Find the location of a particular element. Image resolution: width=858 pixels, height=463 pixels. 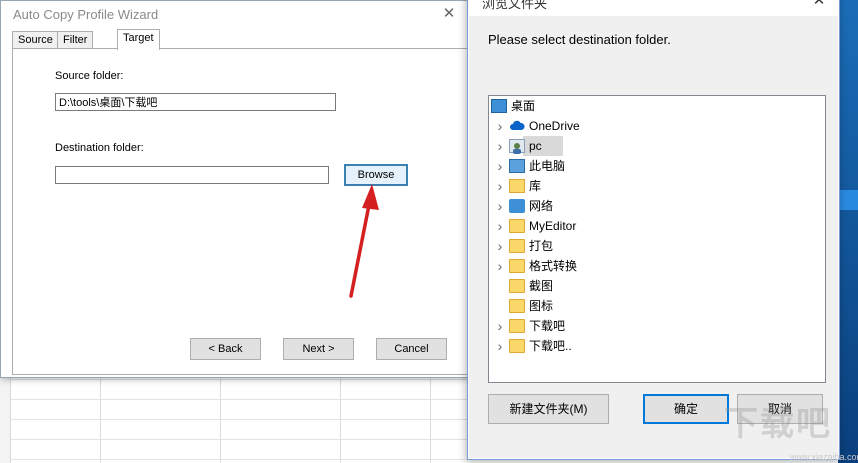

tree-item: › 网络 is located at coordinates (657, 206).